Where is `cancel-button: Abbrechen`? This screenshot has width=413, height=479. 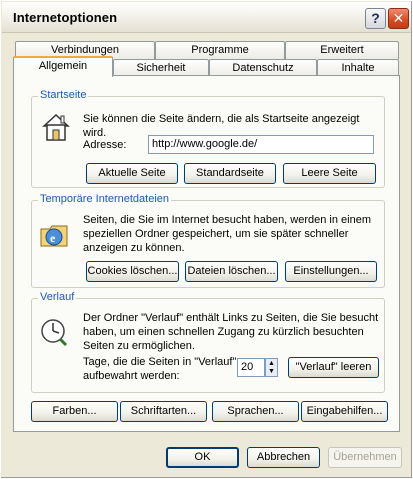 cancel-button: Abbrechen is located at coordinates (283, 457).